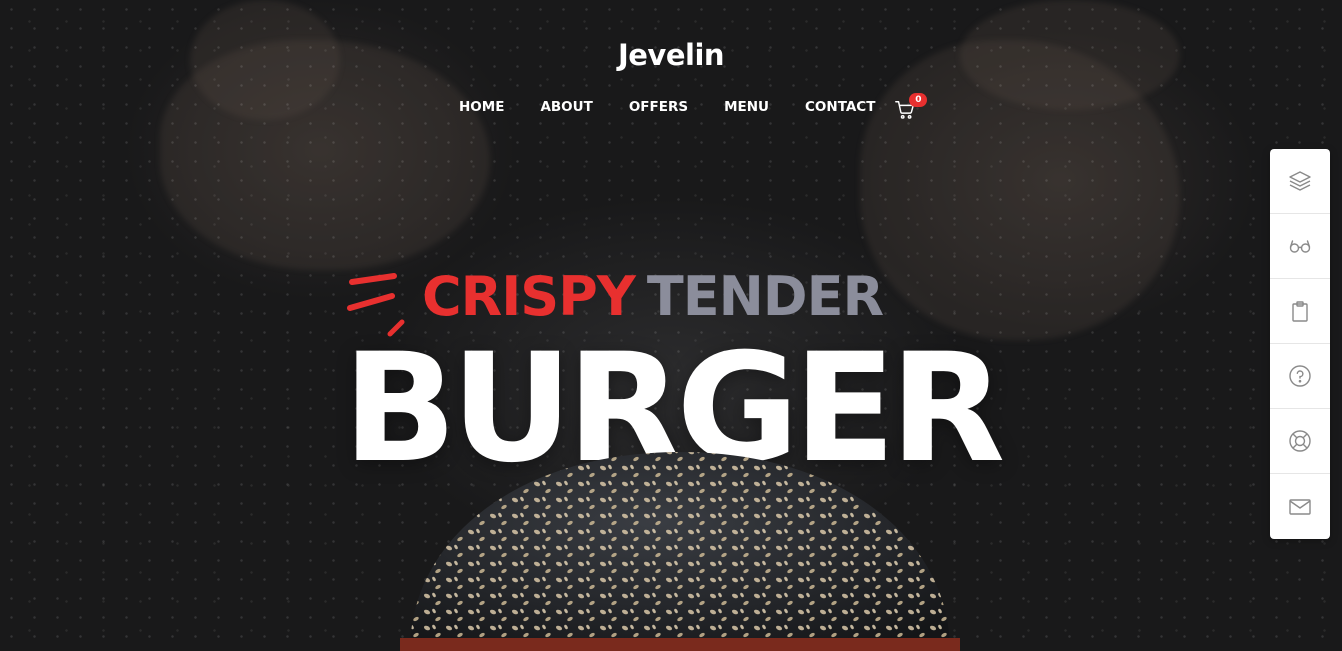 Image resolution: width=1342 pixels, height=651 pixels. Describe the element at coordinates (529, 296) in the screenshot. I see `hero-word-crispy: CRISPY` at that location.